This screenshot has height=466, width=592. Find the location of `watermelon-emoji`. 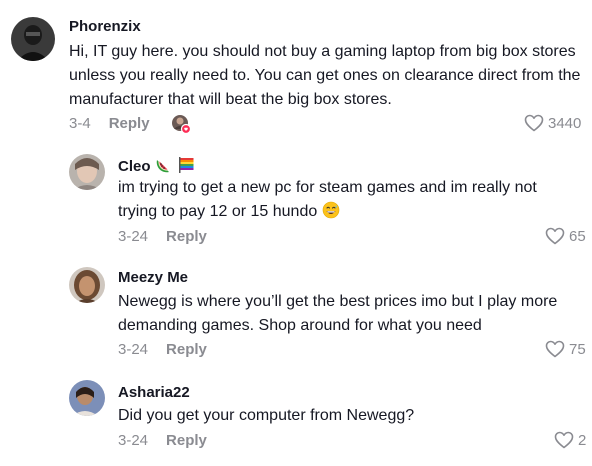

watermelon-emoji is located at coordinates (164, 167).